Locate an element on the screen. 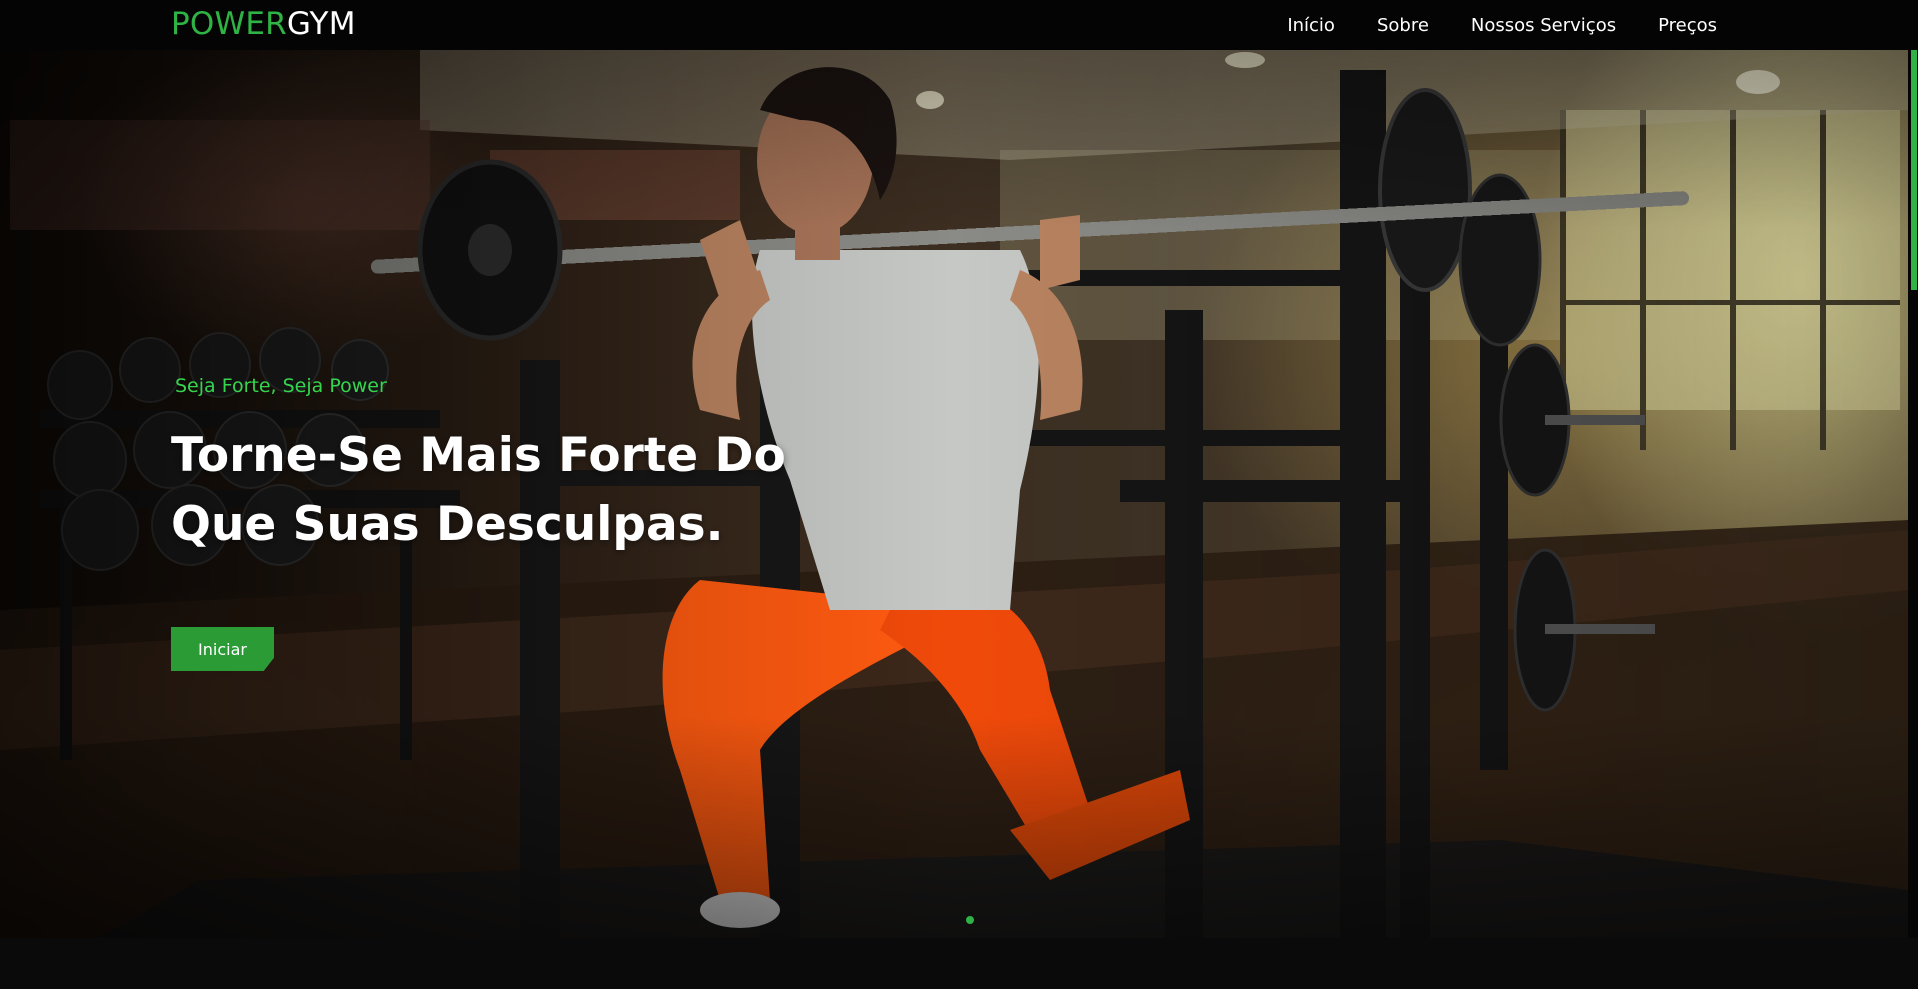 This screenshot has width=1918, height=989. nav-link-precos: Preços is located at coordinates (1687, 25).